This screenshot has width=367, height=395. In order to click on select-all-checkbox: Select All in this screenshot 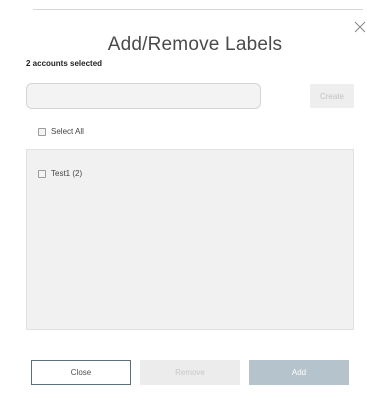, I will do `click(61, 131)`.